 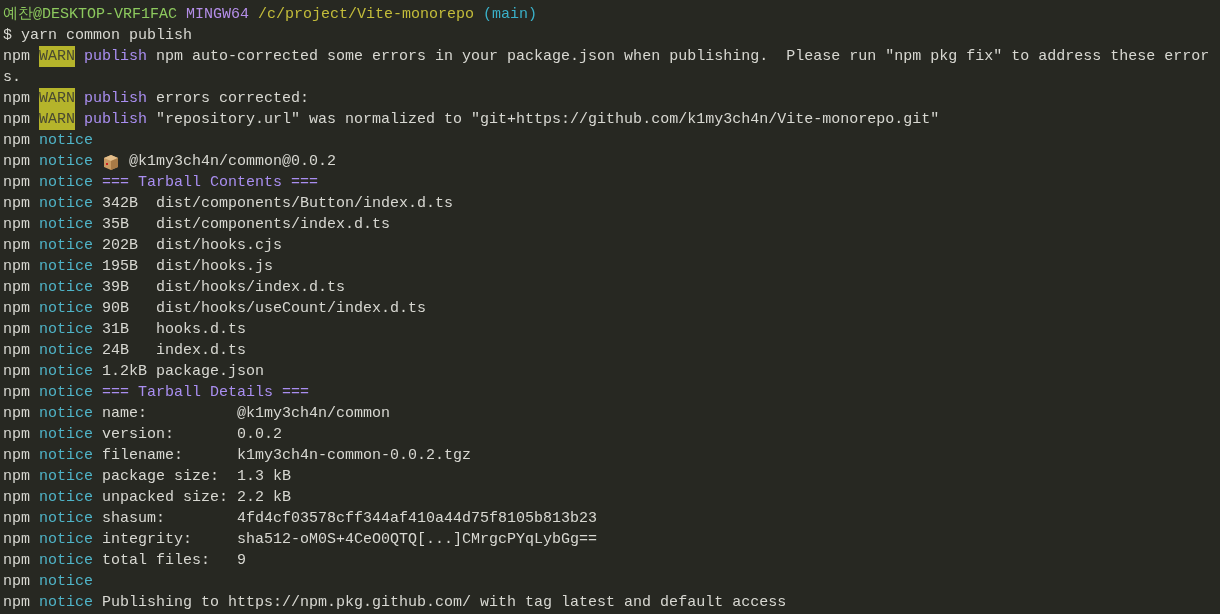 I want to click on log-message: 195B dist/hooks.js, so click(x=188, y=267).